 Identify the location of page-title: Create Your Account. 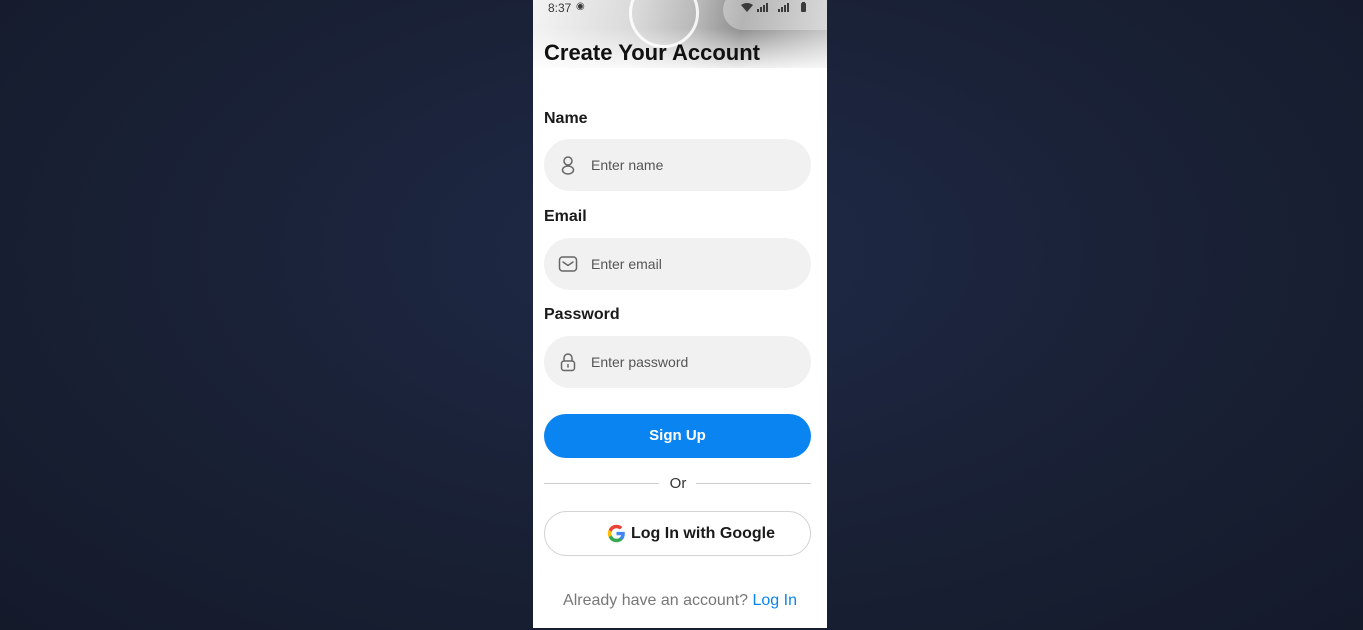
(652, 52).